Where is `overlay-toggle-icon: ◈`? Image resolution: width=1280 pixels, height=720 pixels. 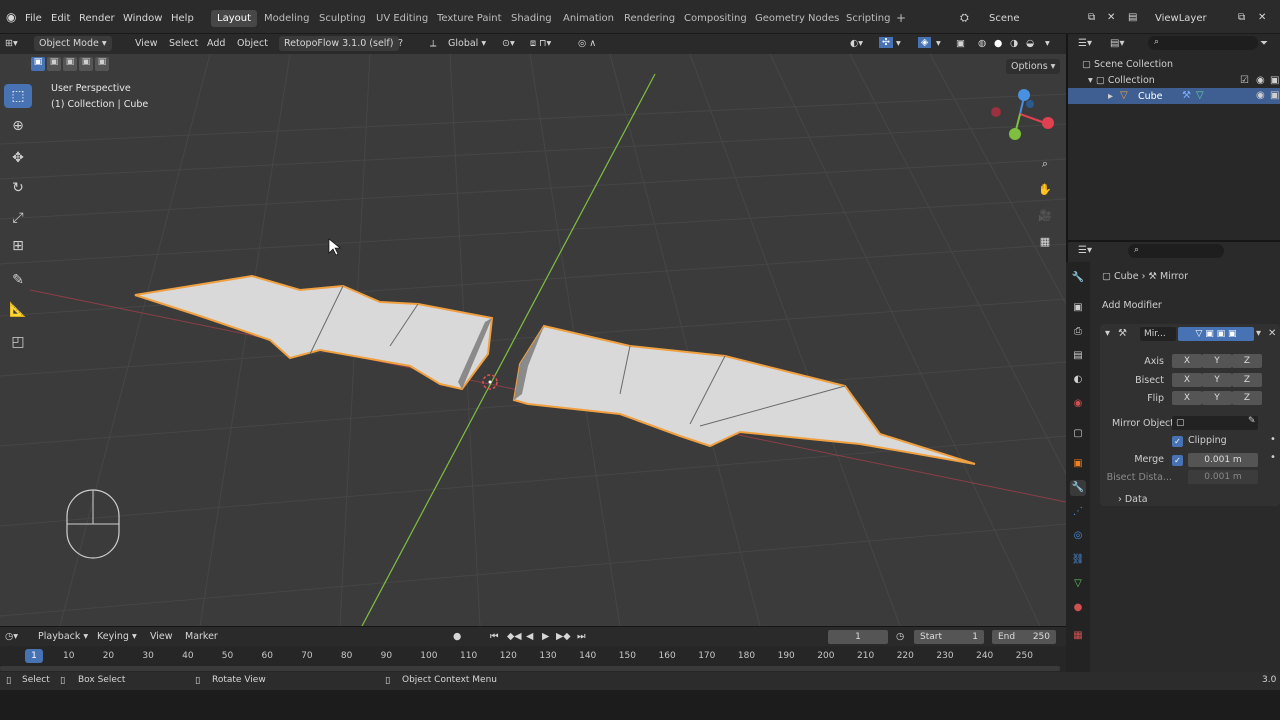
overlay-toggle-icon: ◈ is located at coordinates (925, 42).